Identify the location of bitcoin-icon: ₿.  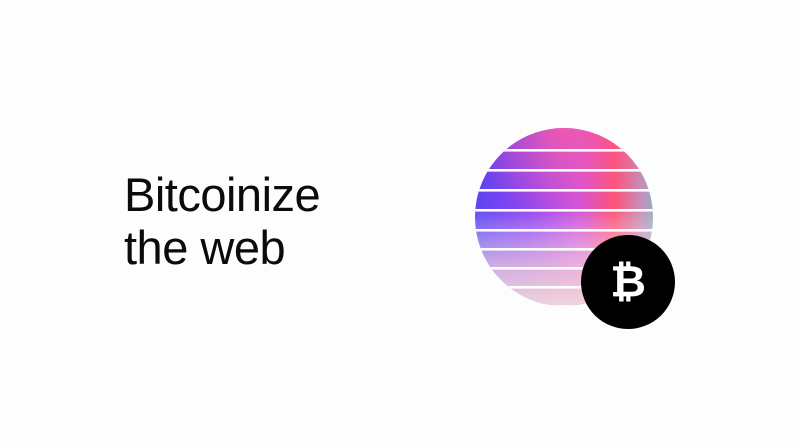
(628, 282).